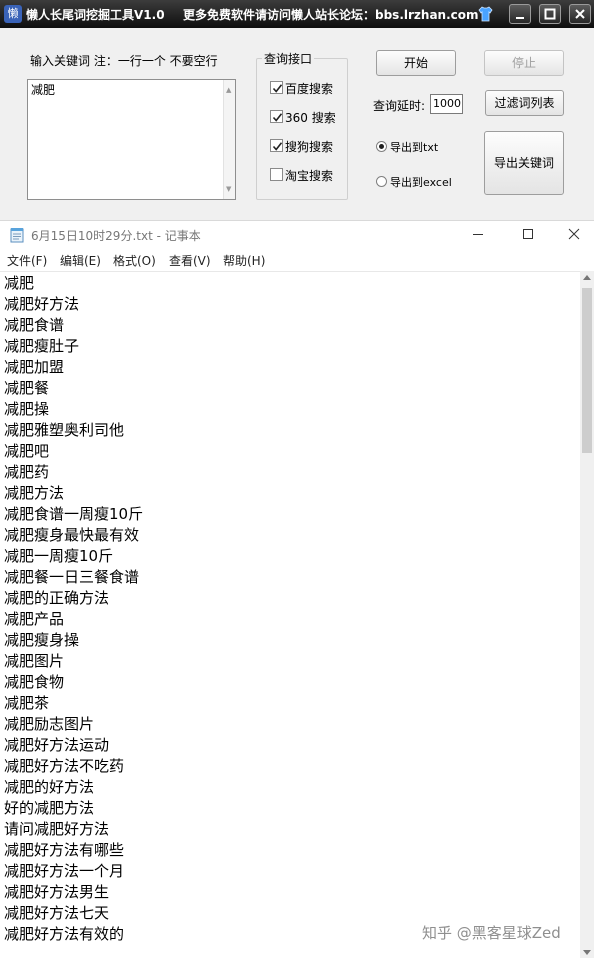 The width and height of the screenshot is (594, 958). I want to click on text-line: 减肥产品, so click(34, 619).